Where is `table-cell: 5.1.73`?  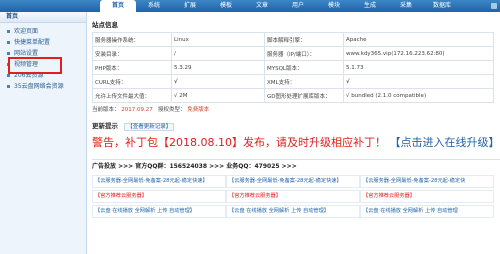
table-cell: 5.1.73 is located at coordinates (418, 67).